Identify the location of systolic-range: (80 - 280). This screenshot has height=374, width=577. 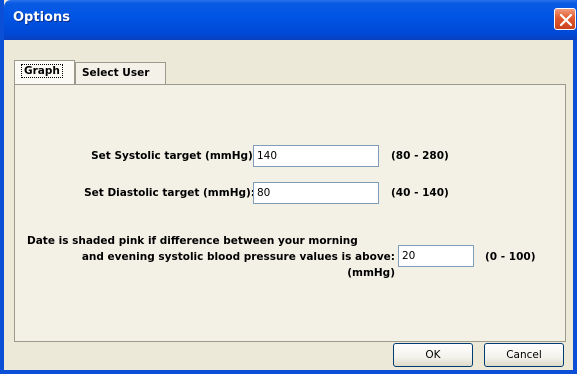
(420, 156).